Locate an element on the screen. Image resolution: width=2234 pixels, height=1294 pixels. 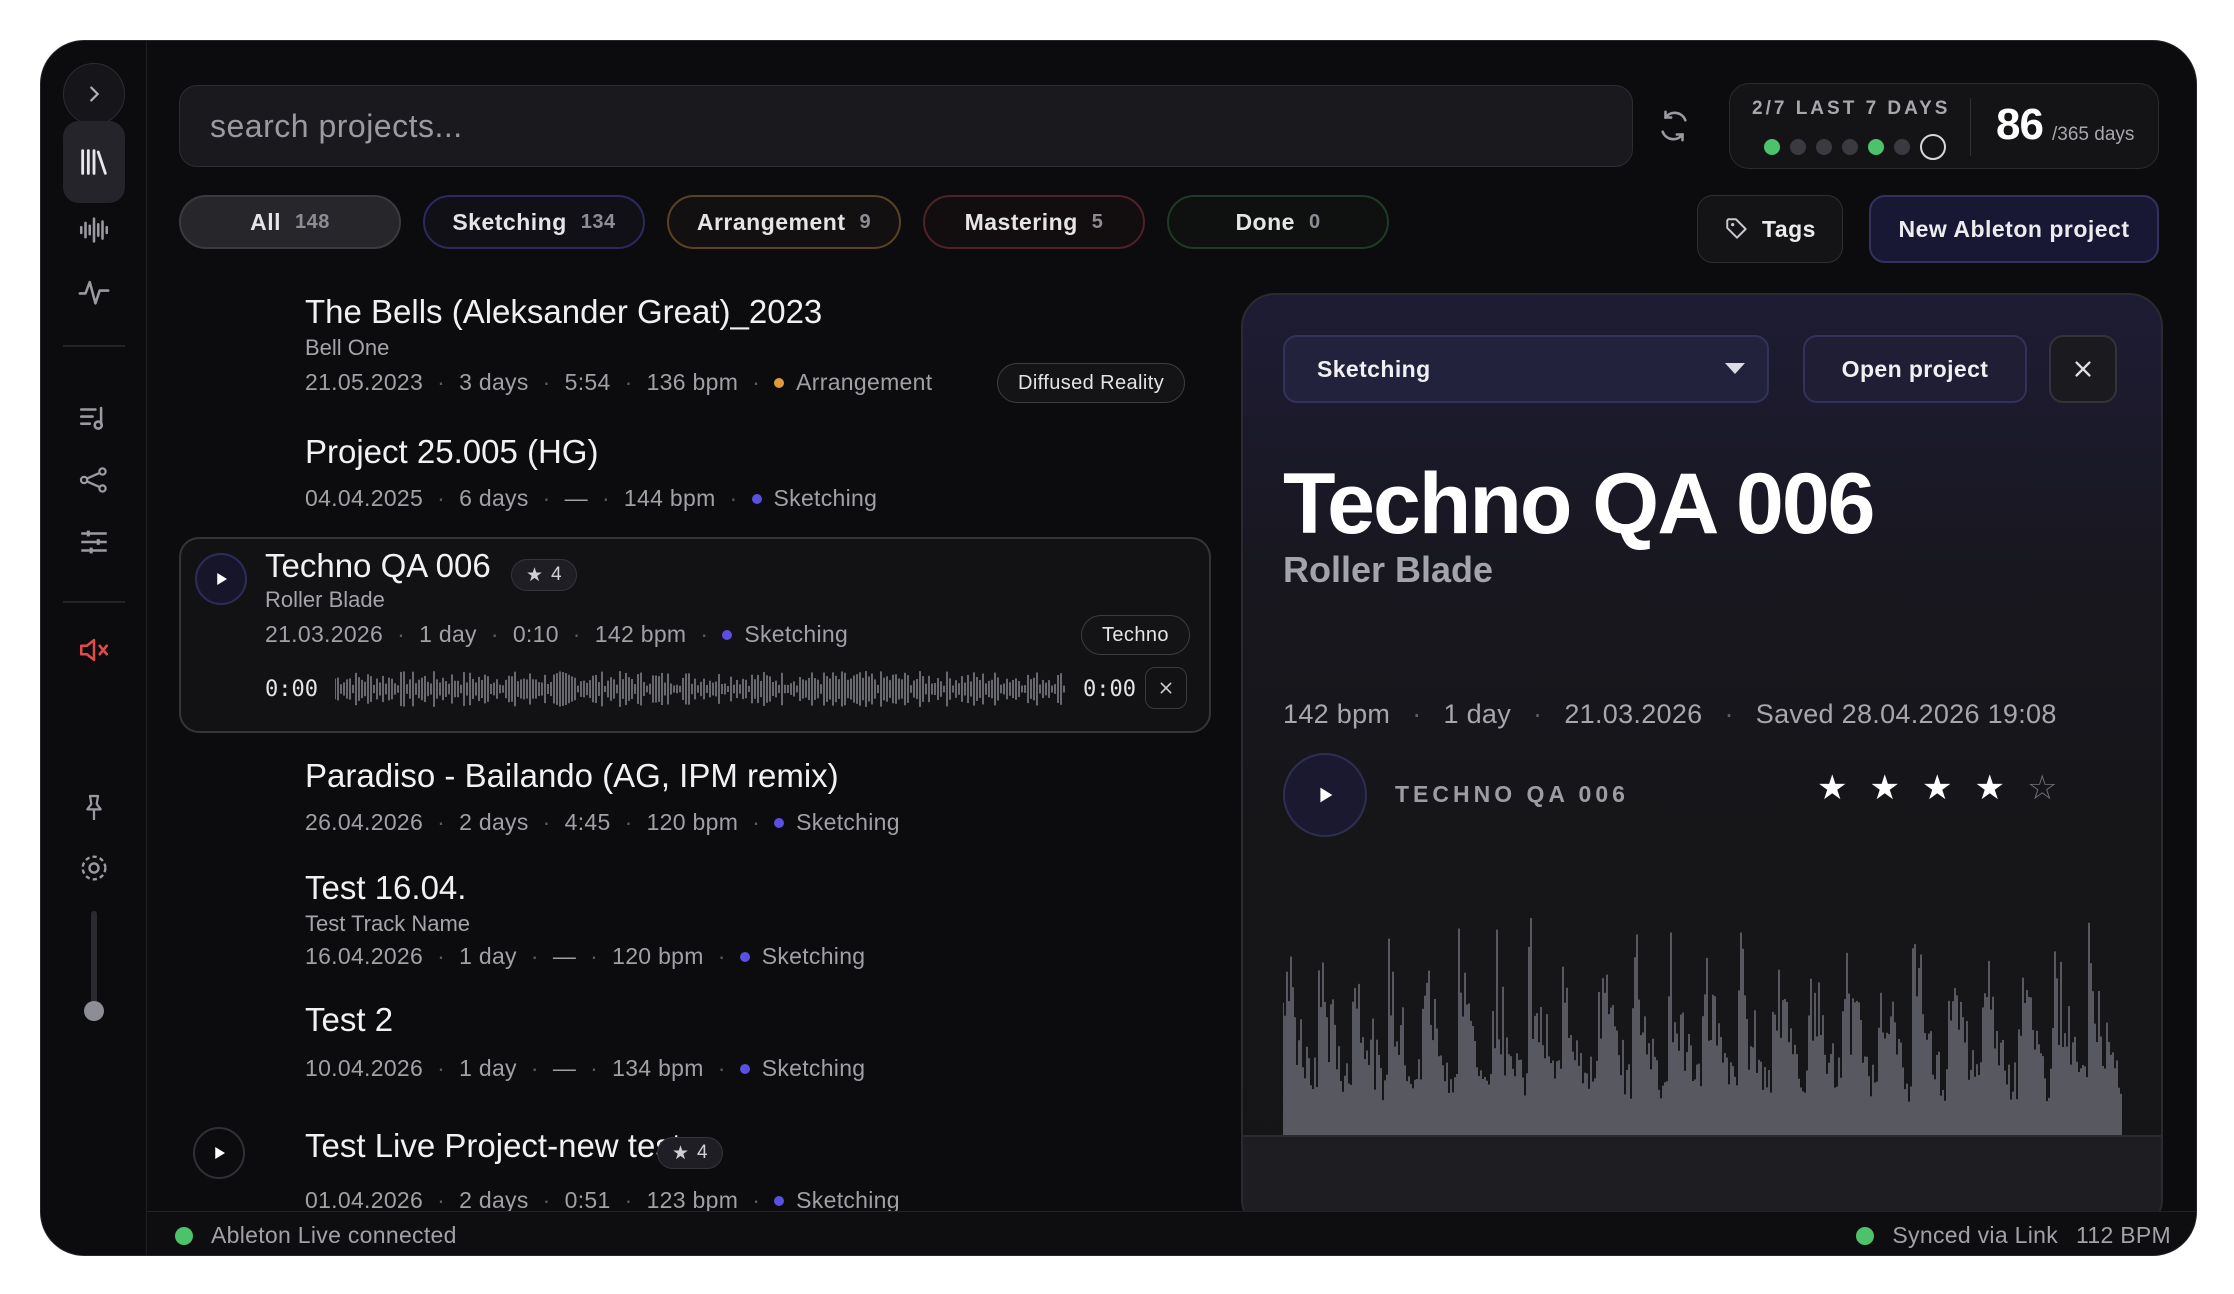
mute-toggle-button is located at coordinates (94, 650).